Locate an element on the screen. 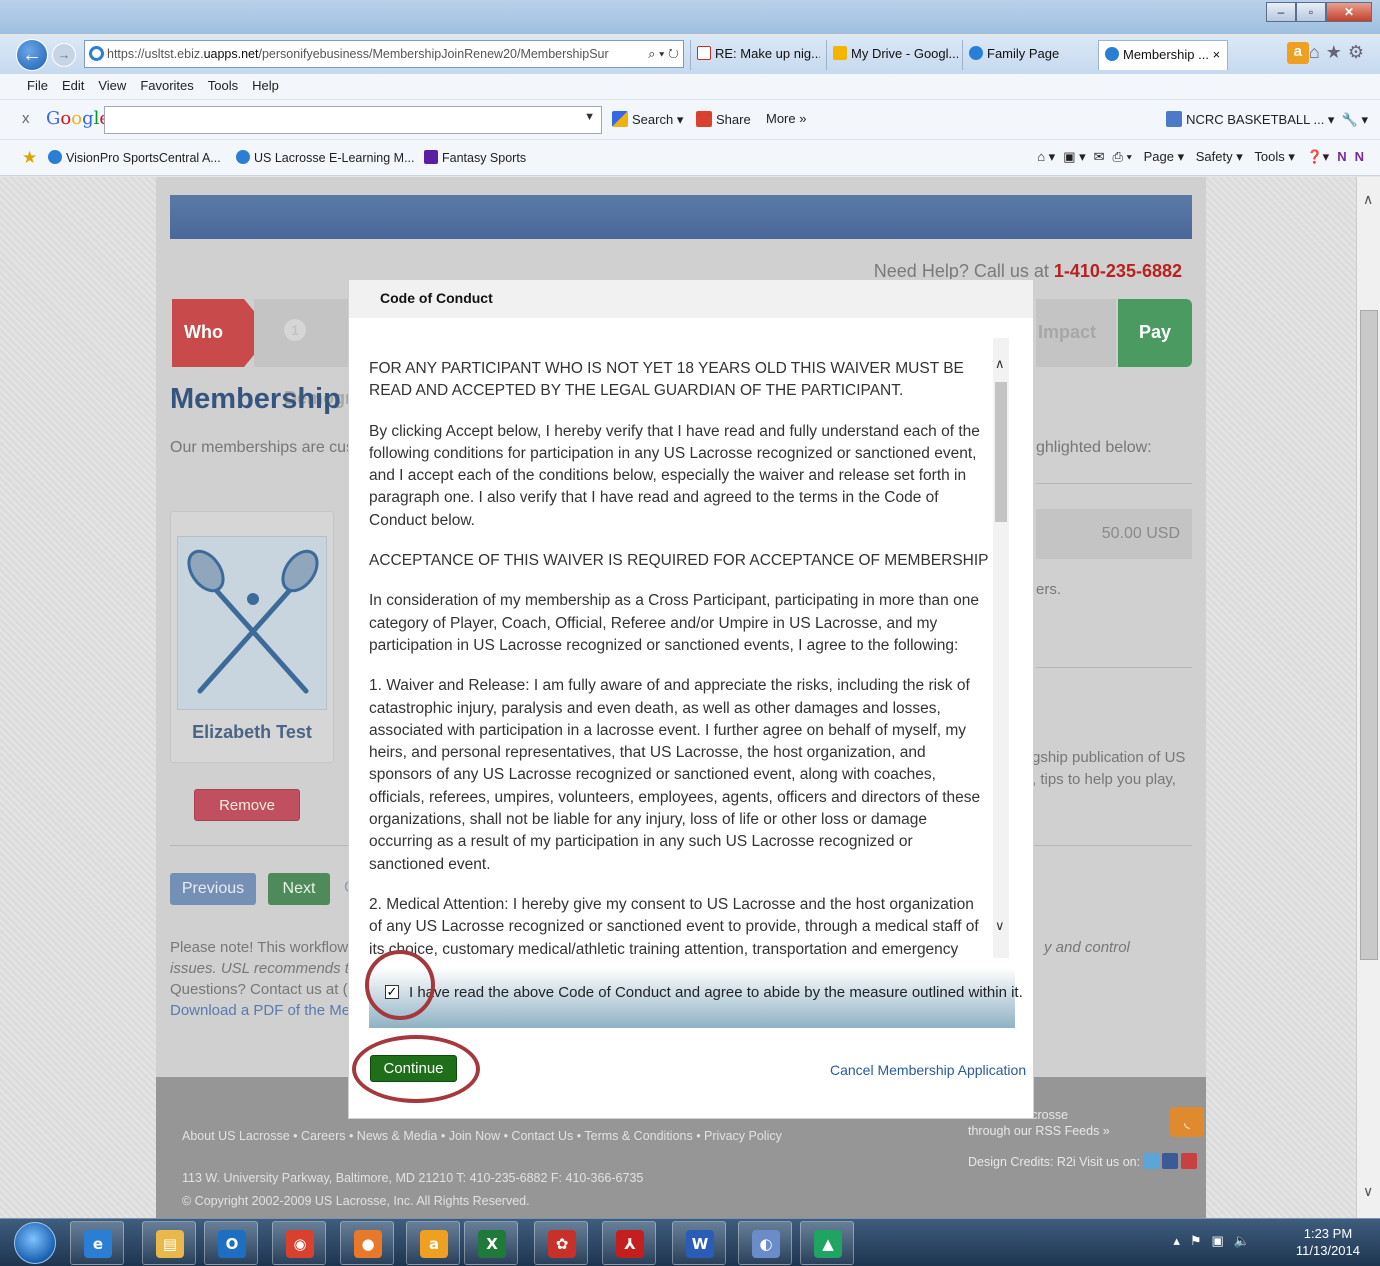  taskbar-google-drive: ▲ is located at coordinates (827, 1243).